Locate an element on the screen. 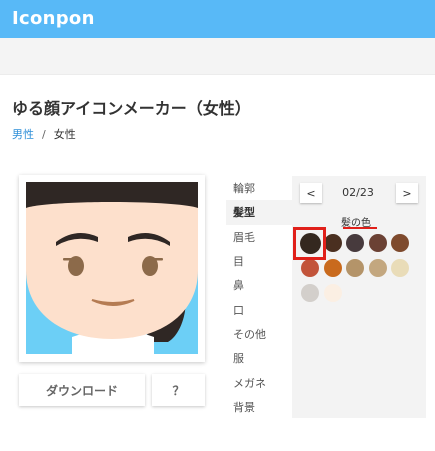 The width and height of the screenshot is (435, 451). page-indicator: 02/23 is located at coordinates (358, 192).